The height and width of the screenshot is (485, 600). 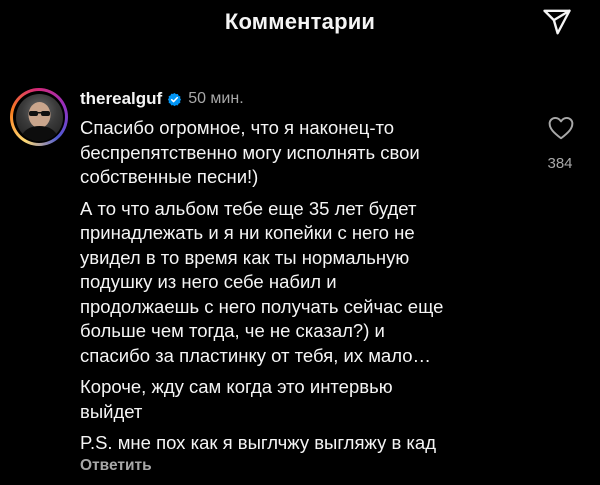 I want to click on reply-button: Ответить, so click(x=116, y=466).